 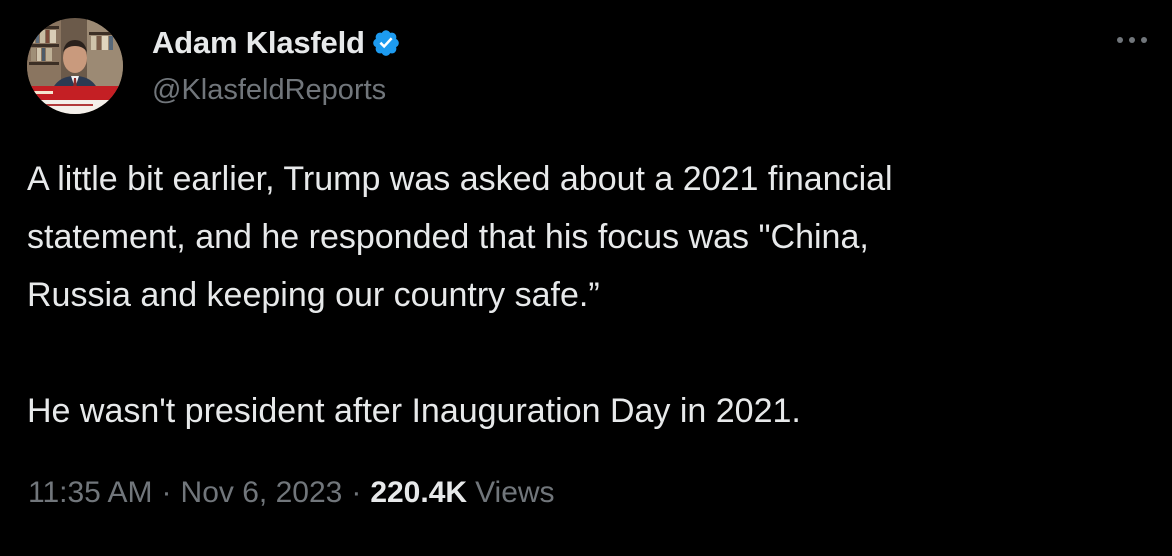 I want to click on author-name-row: Adam Klasfeld, so click(x=276, y=43).